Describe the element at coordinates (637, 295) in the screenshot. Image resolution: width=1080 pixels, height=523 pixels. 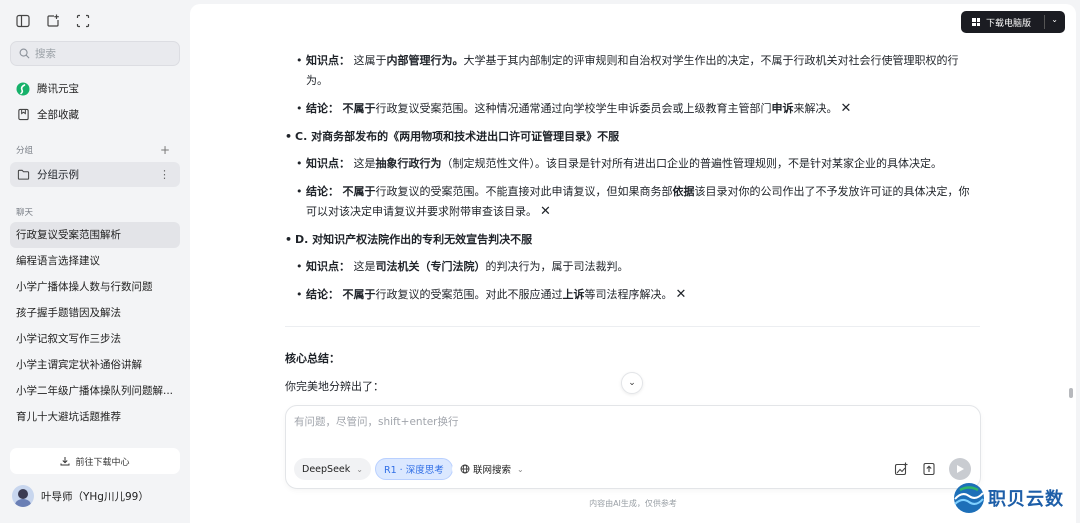
I see `list-item: 结论： 不属于行政复议的受案范围。对此不服应通过上诉等司法程序解决。✕` at that location.